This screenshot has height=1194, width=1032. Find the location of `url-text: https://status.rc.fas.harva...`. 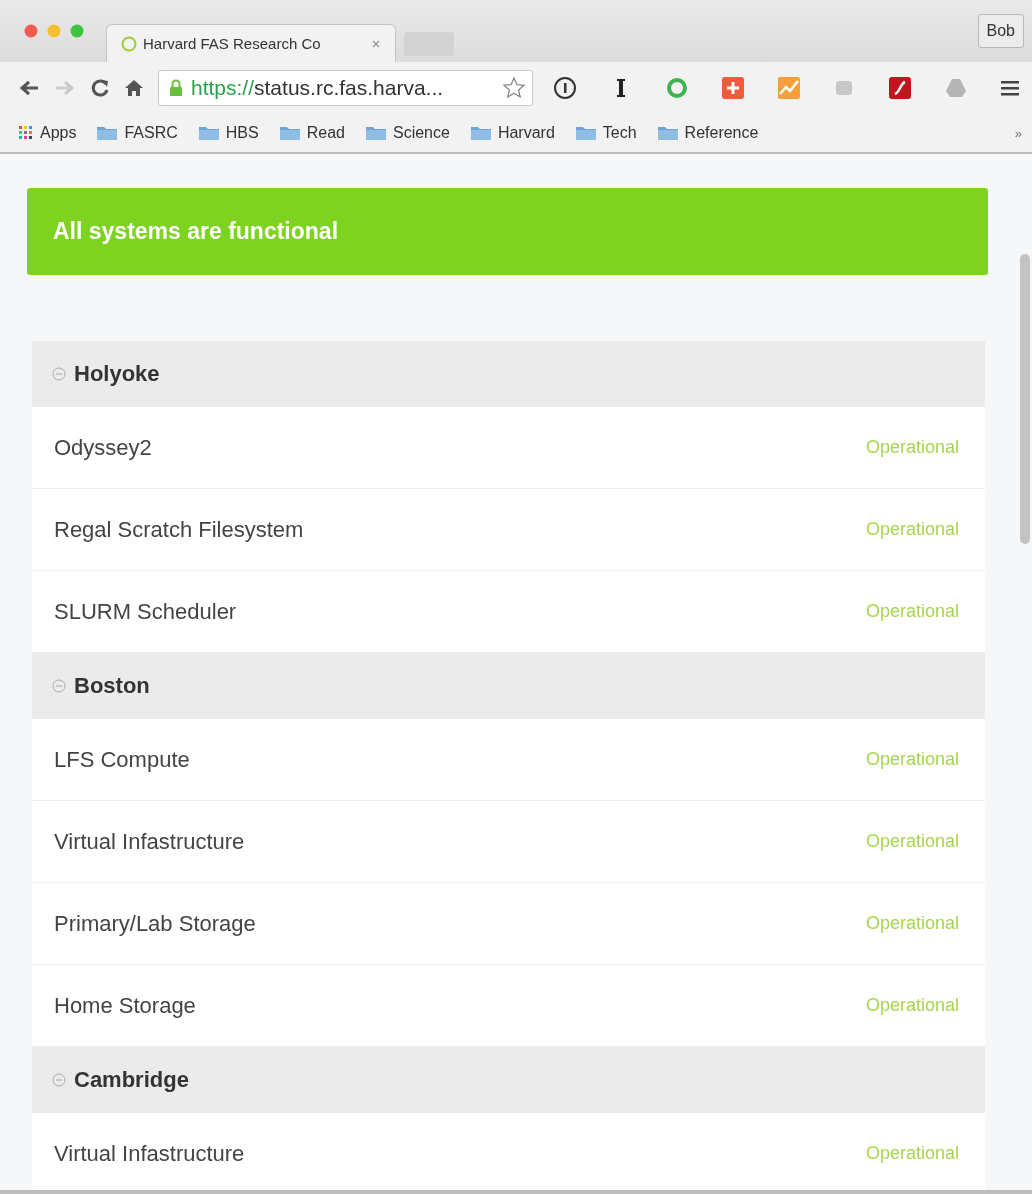

url-text: https://status.rc.fas.harva... is located at coordinates (318, 88).